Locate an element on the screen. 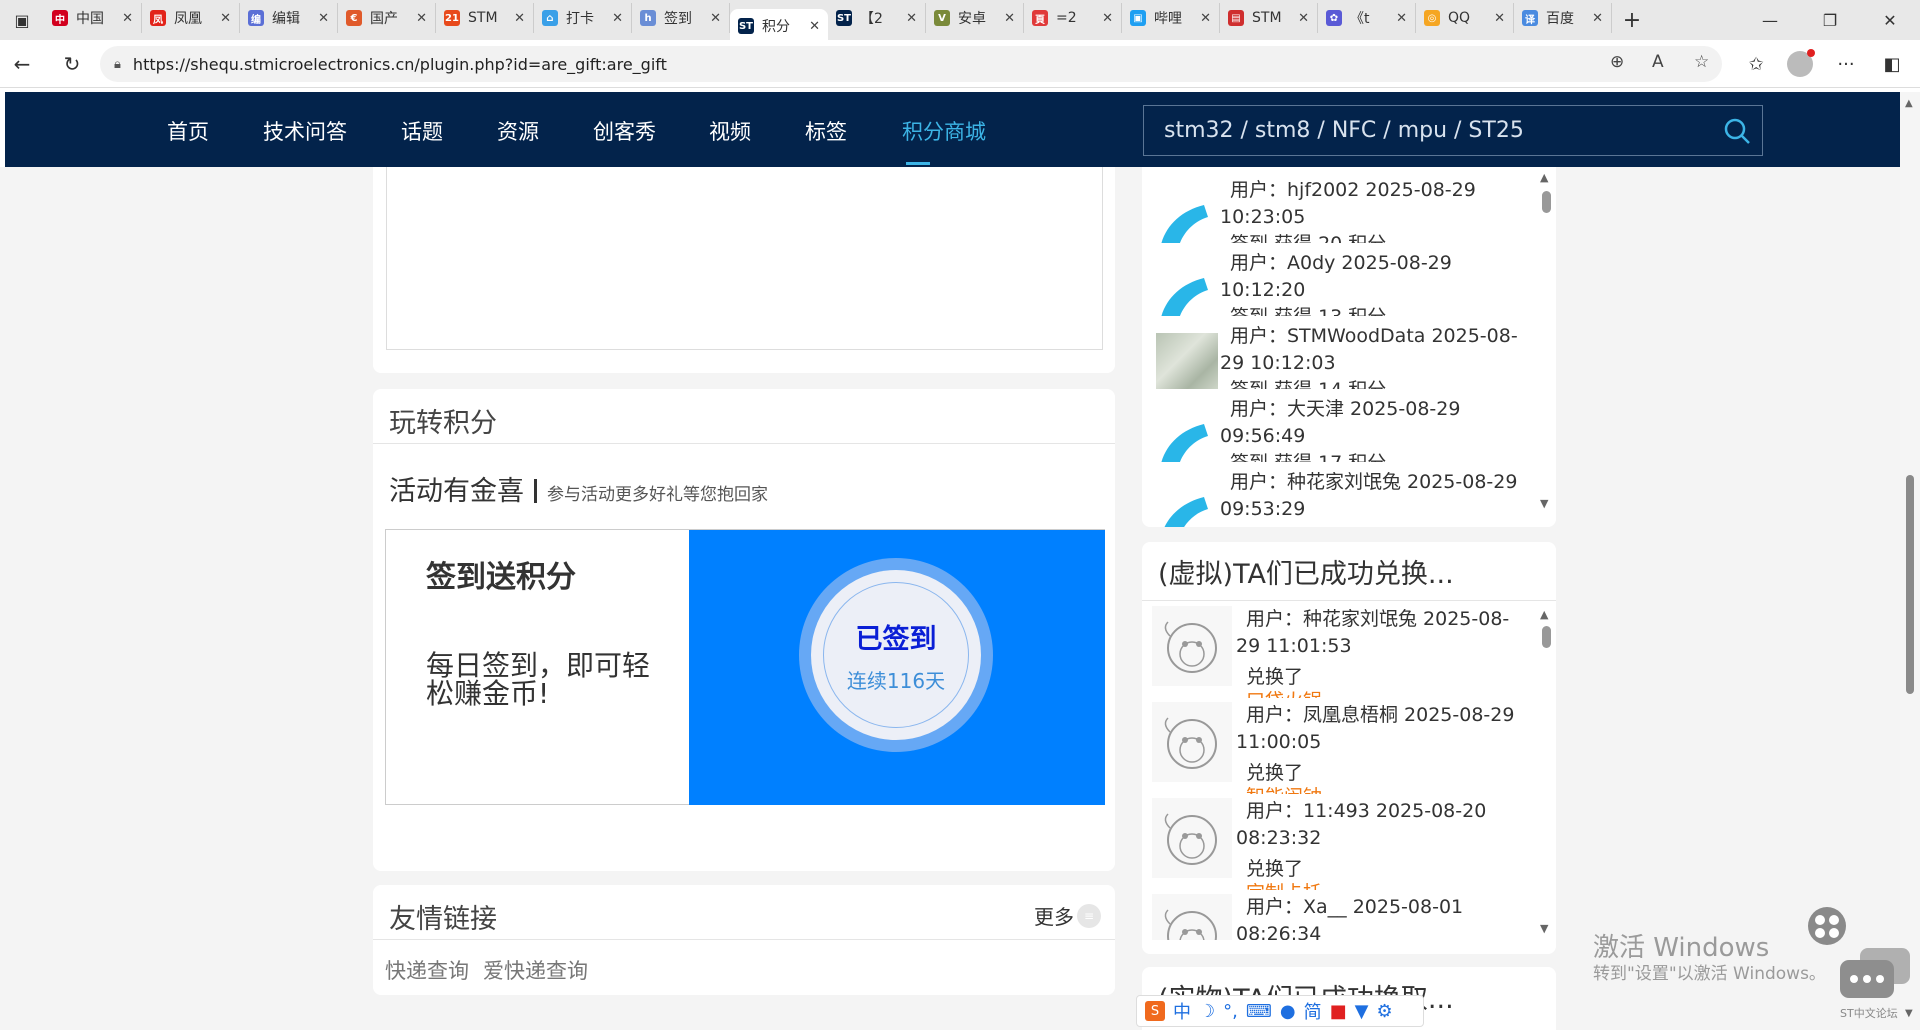  signin-button: 已签到 连续116天 is located at coordinates (896, 655).